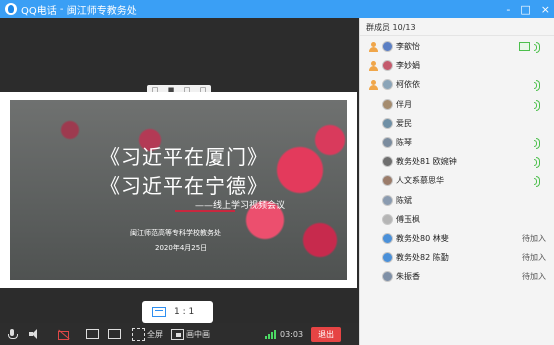 This screenshot has height=345, width=554. What do you see at coordinates (457, 200) in the screenshot?
I see `member-row: 陈斌` at bounding box center [457, 200].